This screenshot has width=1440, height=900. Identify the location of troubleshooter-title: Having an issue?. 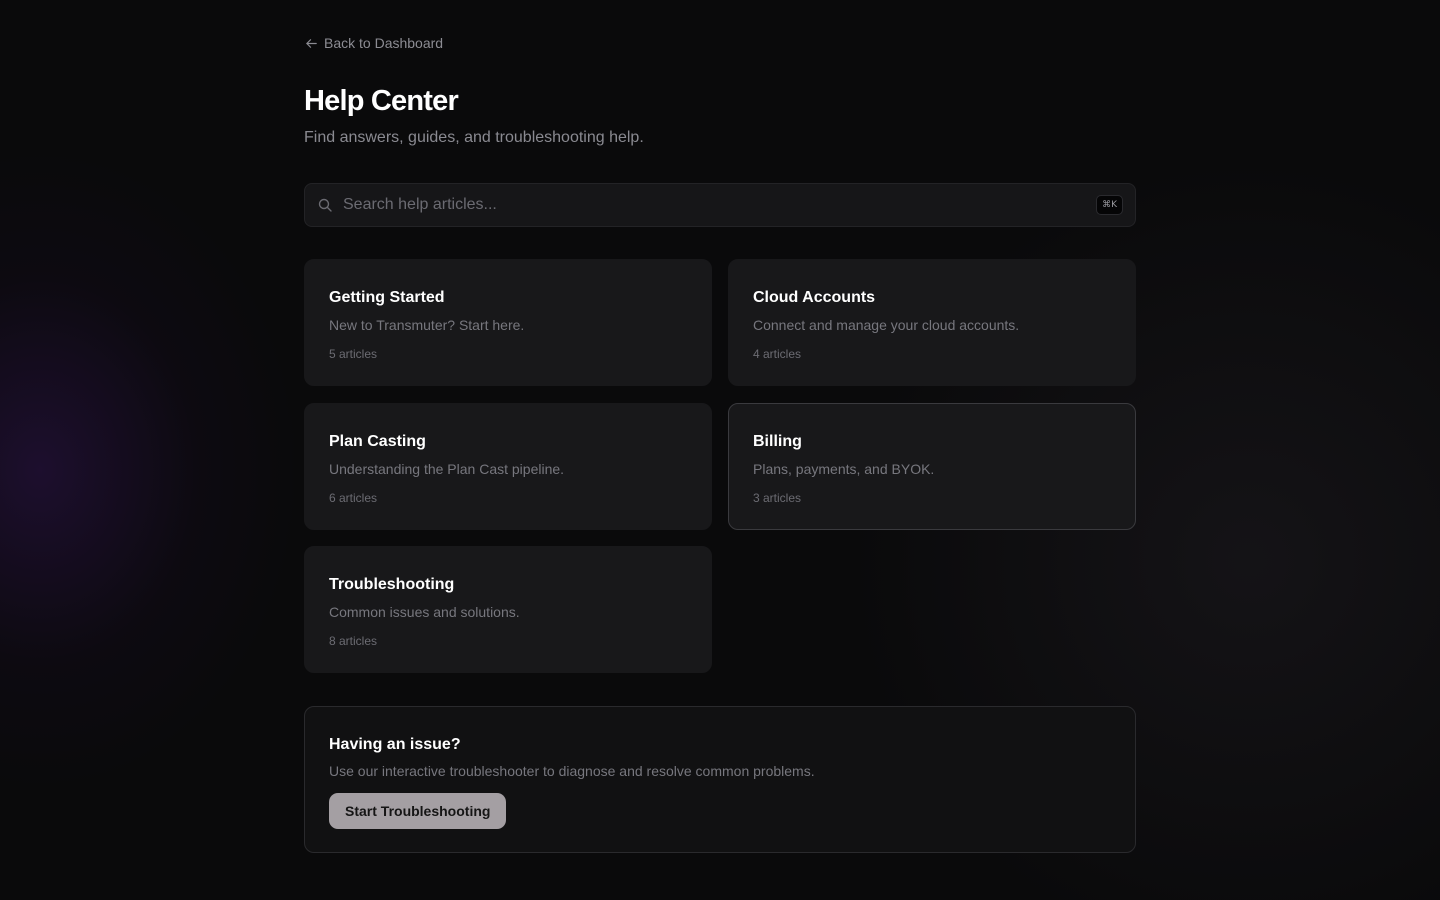
(395, 744).